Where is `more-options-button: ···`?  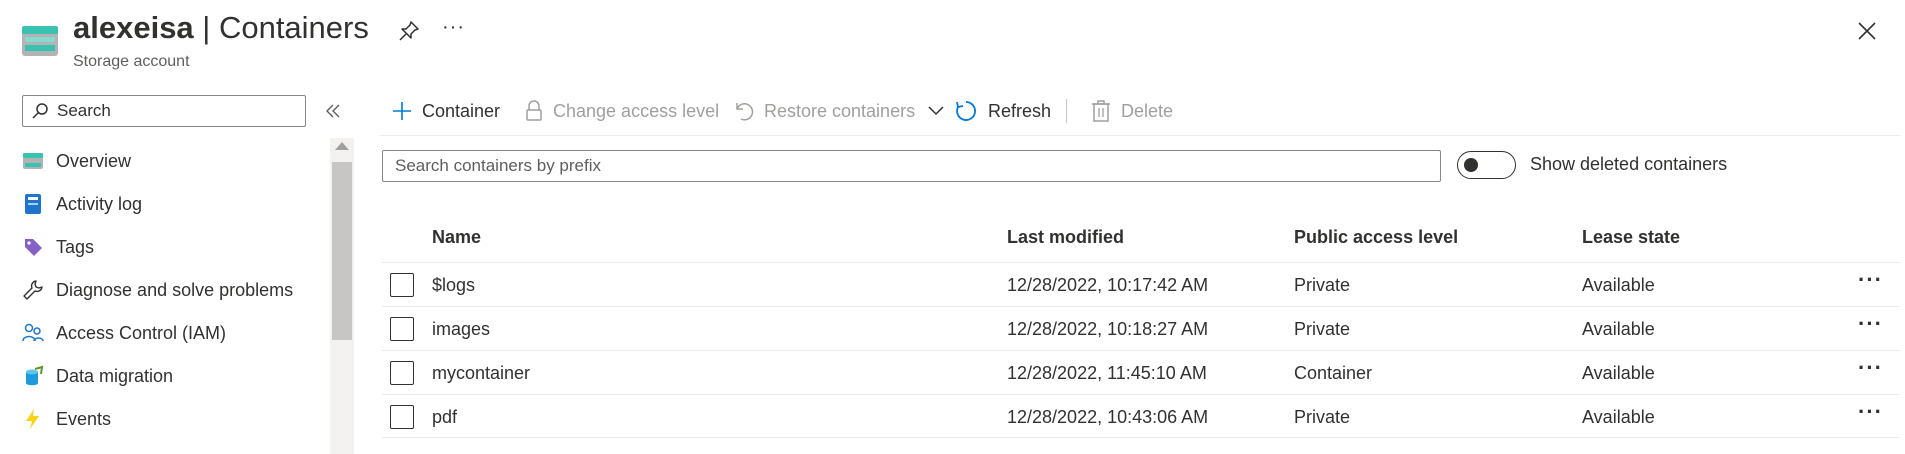 more-options-button: ··· is located at coordinates (453, 27).